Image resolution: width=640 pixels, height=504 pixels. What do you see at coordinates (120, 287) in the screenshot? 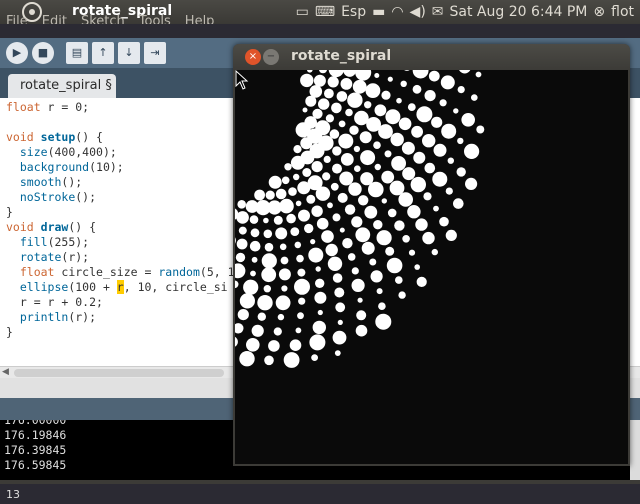
I see `code-line: ellipse(100 + r, 10, circle_si` at bounding box center [120, 287].